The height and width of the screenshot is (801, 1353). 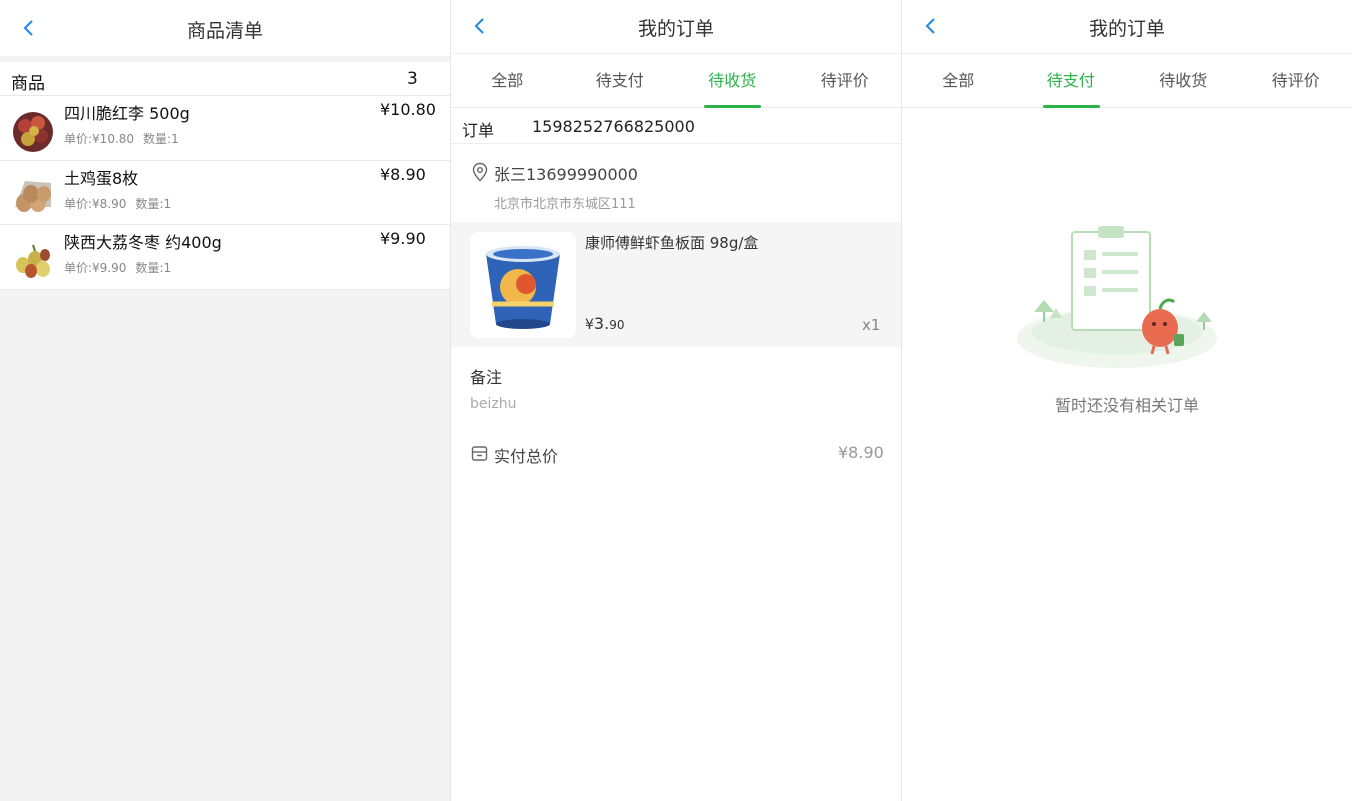 What do you see at coordinates (493, 404) in the screenshot?
I see `remark-value: beizhu` at bounding box center [493, 404].